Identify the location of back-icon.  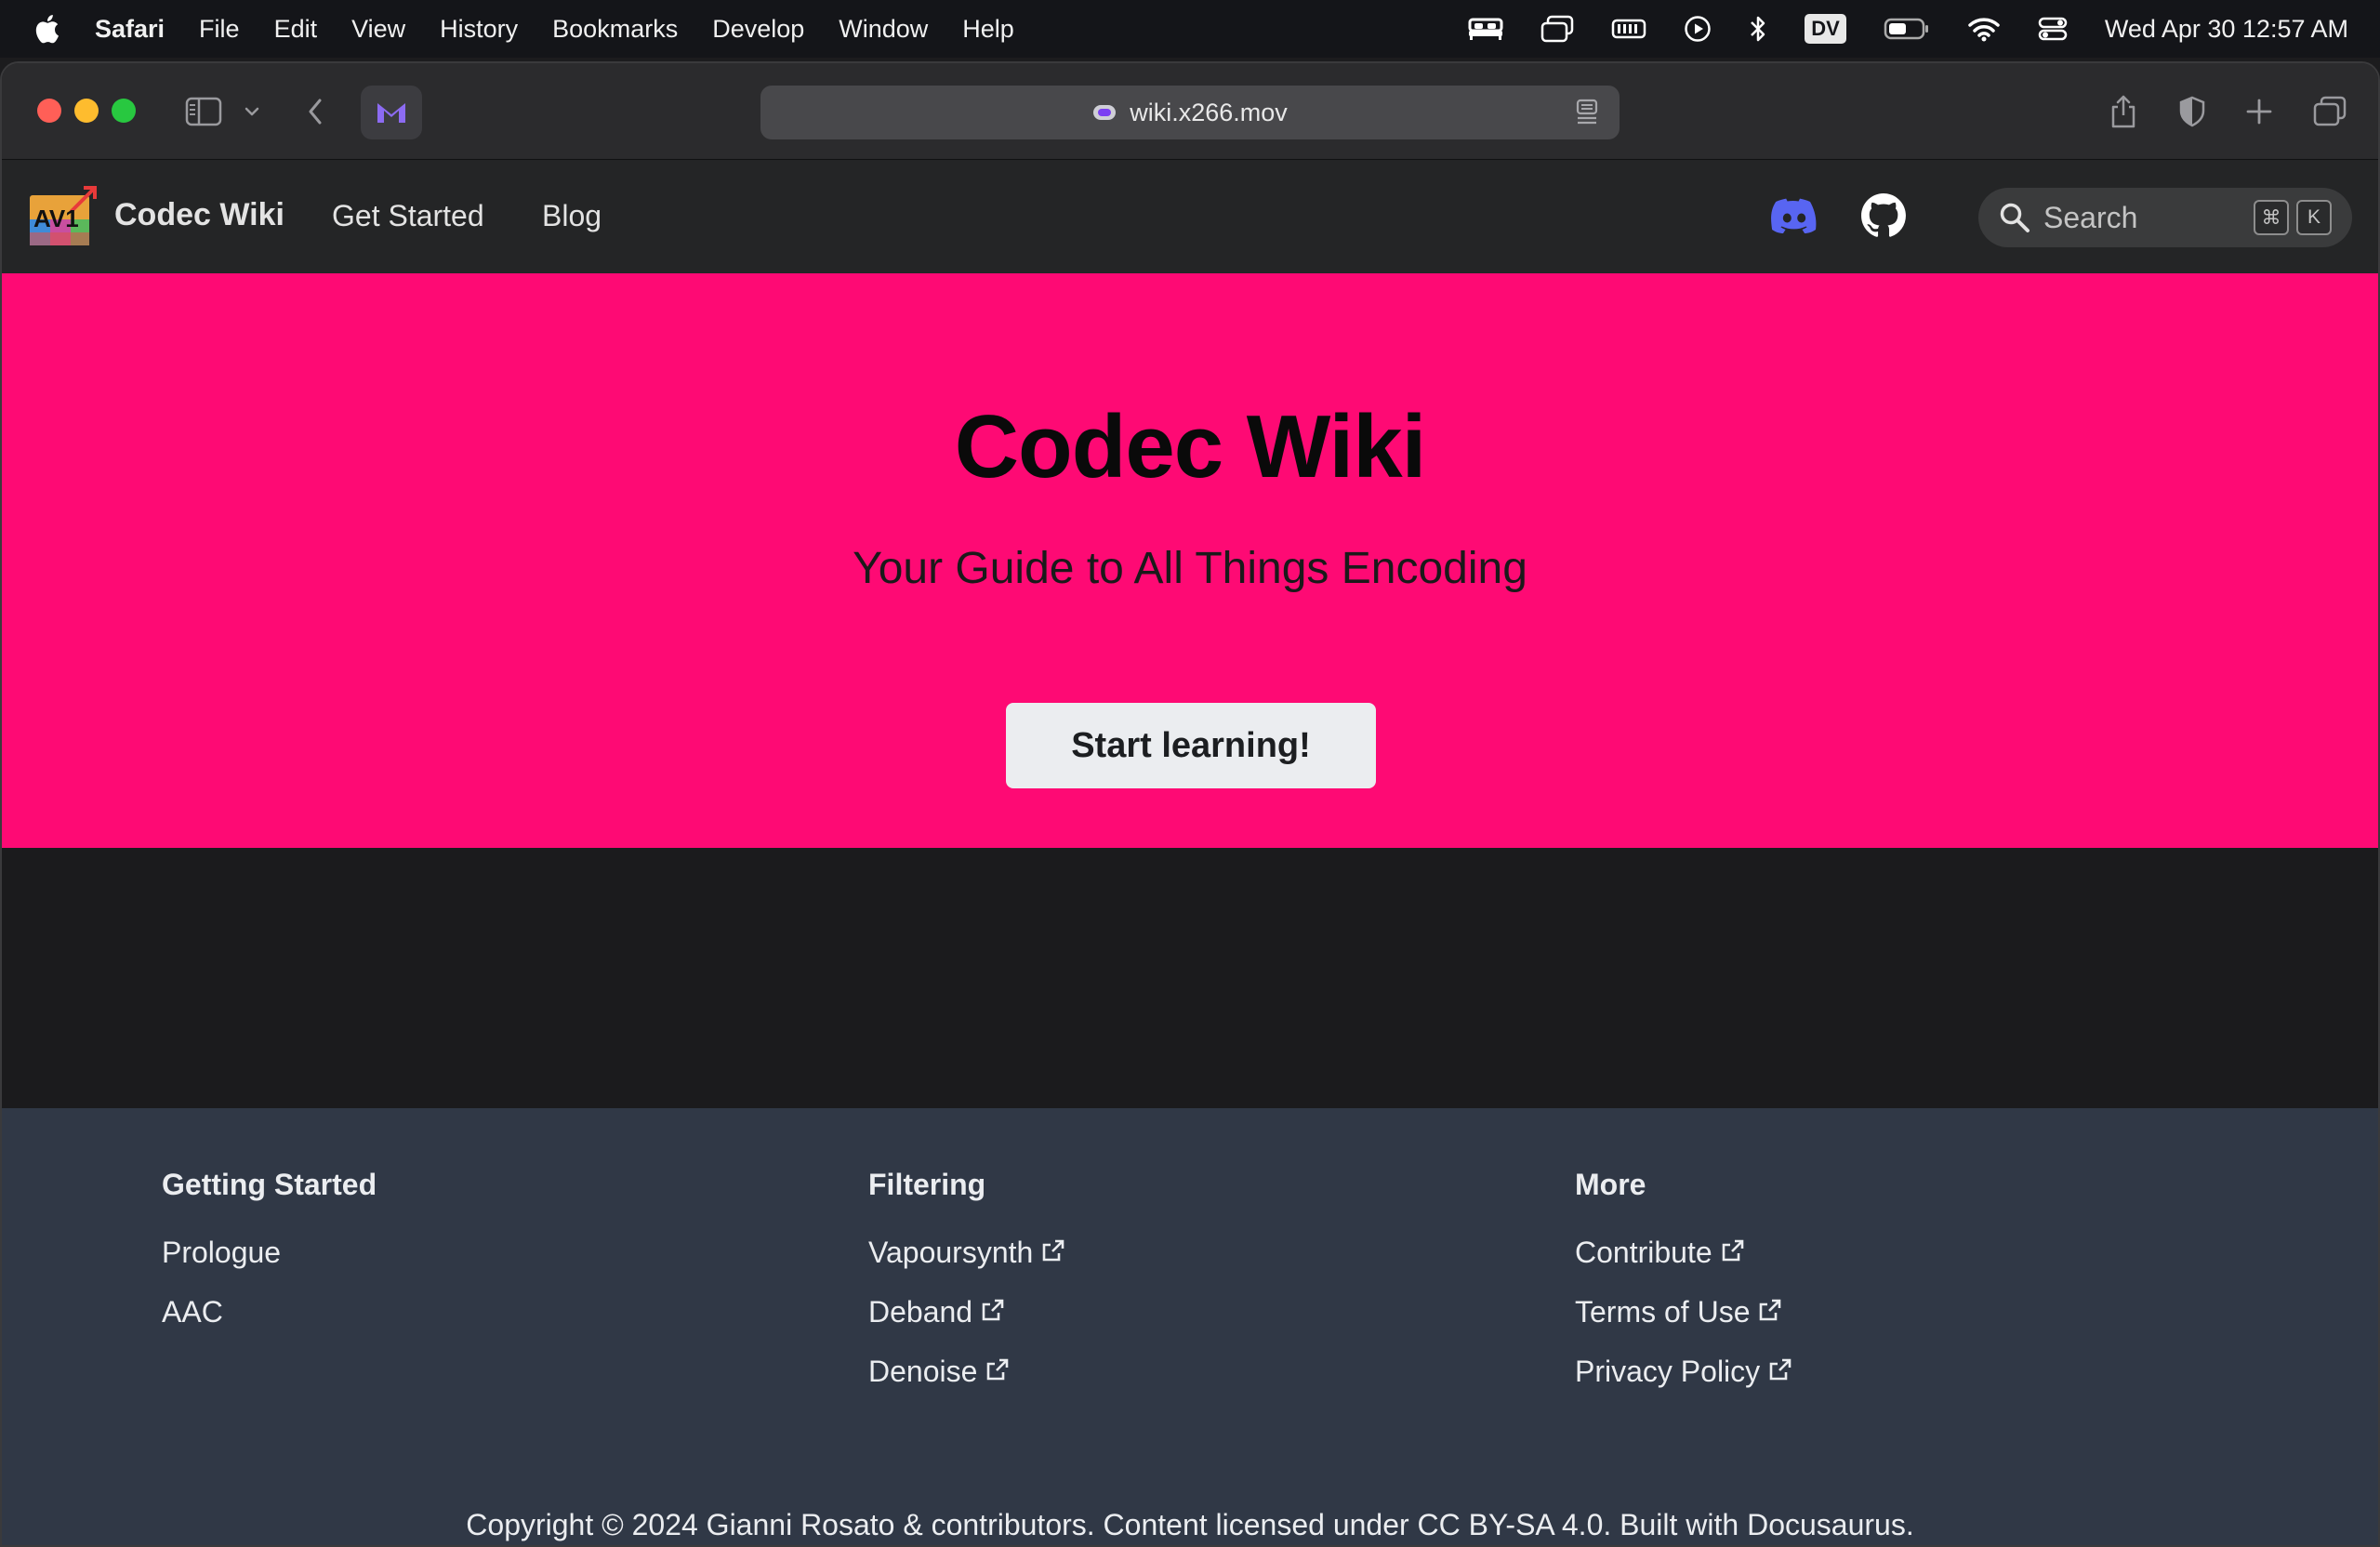
(315, 111).